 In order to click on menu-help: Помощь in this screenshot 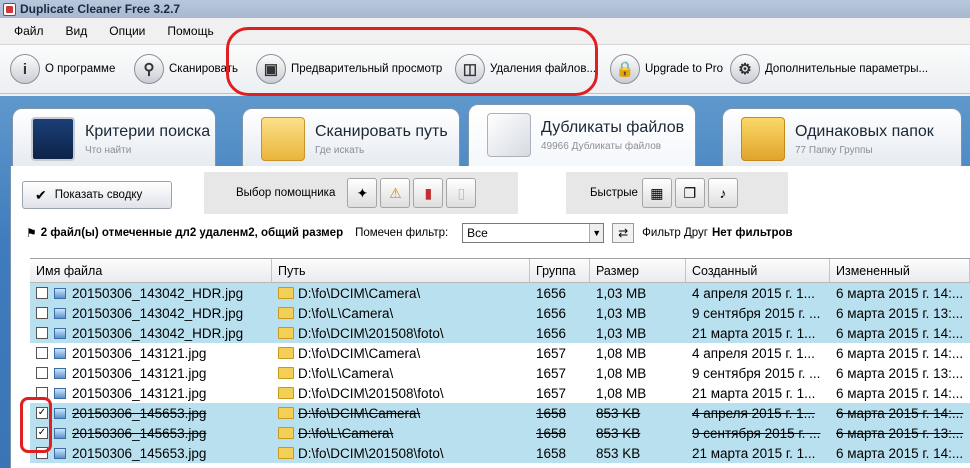, I will do `click(190, 31)`.